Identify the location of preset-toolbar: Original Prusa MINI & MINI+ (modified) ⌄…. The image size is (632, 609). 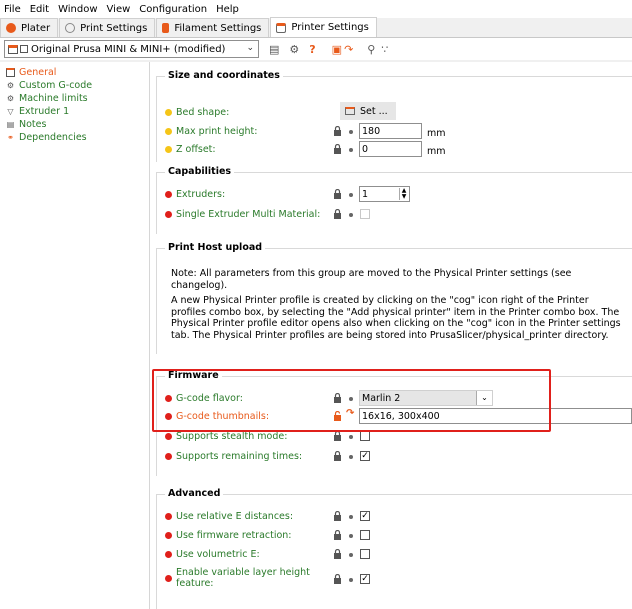
(316, 49).